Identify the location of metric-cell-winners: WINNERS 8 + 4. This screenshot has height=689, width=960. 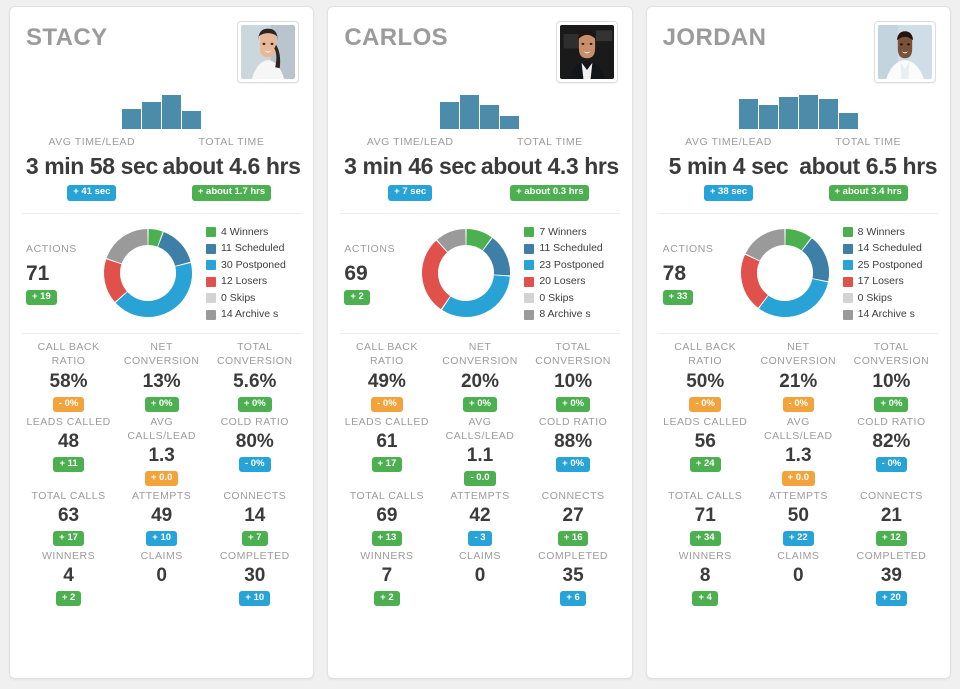
(705, 579).